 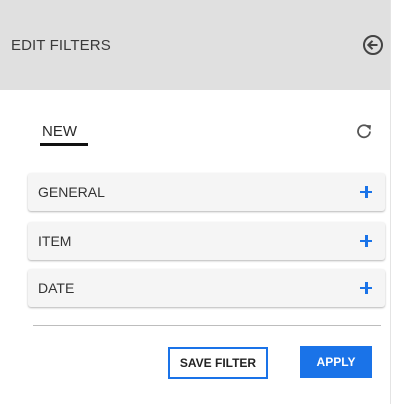 I want to click on filter-section-date: DATE, so click(x=206, y=288).